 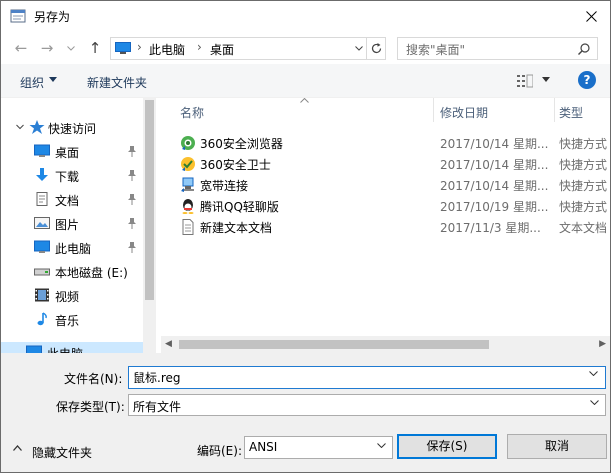 What do you see at coordinates (117, 82) in the screenshot?
I see `new-folder-button: 新建文件夹` at bounding box center [117, 82].